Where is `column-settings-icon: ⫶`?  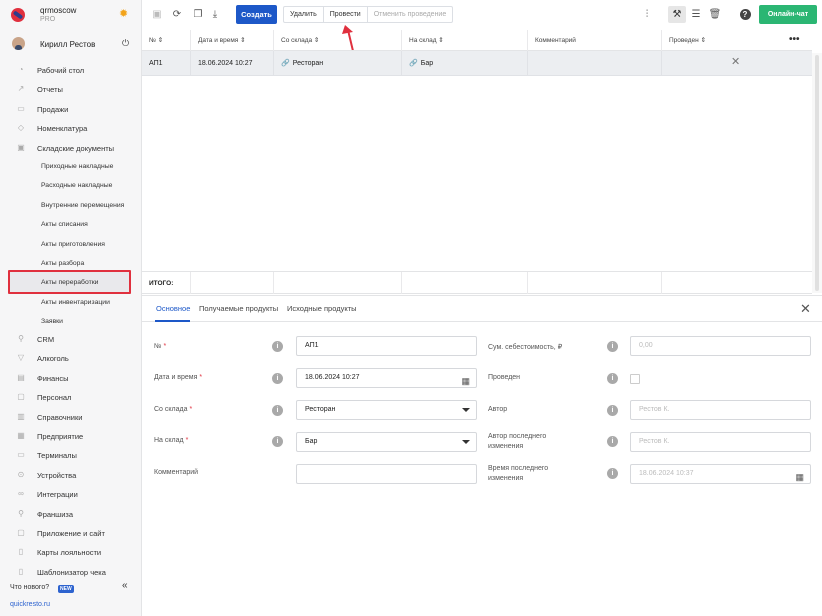 column-settings-icon: ⫶ is located at coordinates (647, 15).